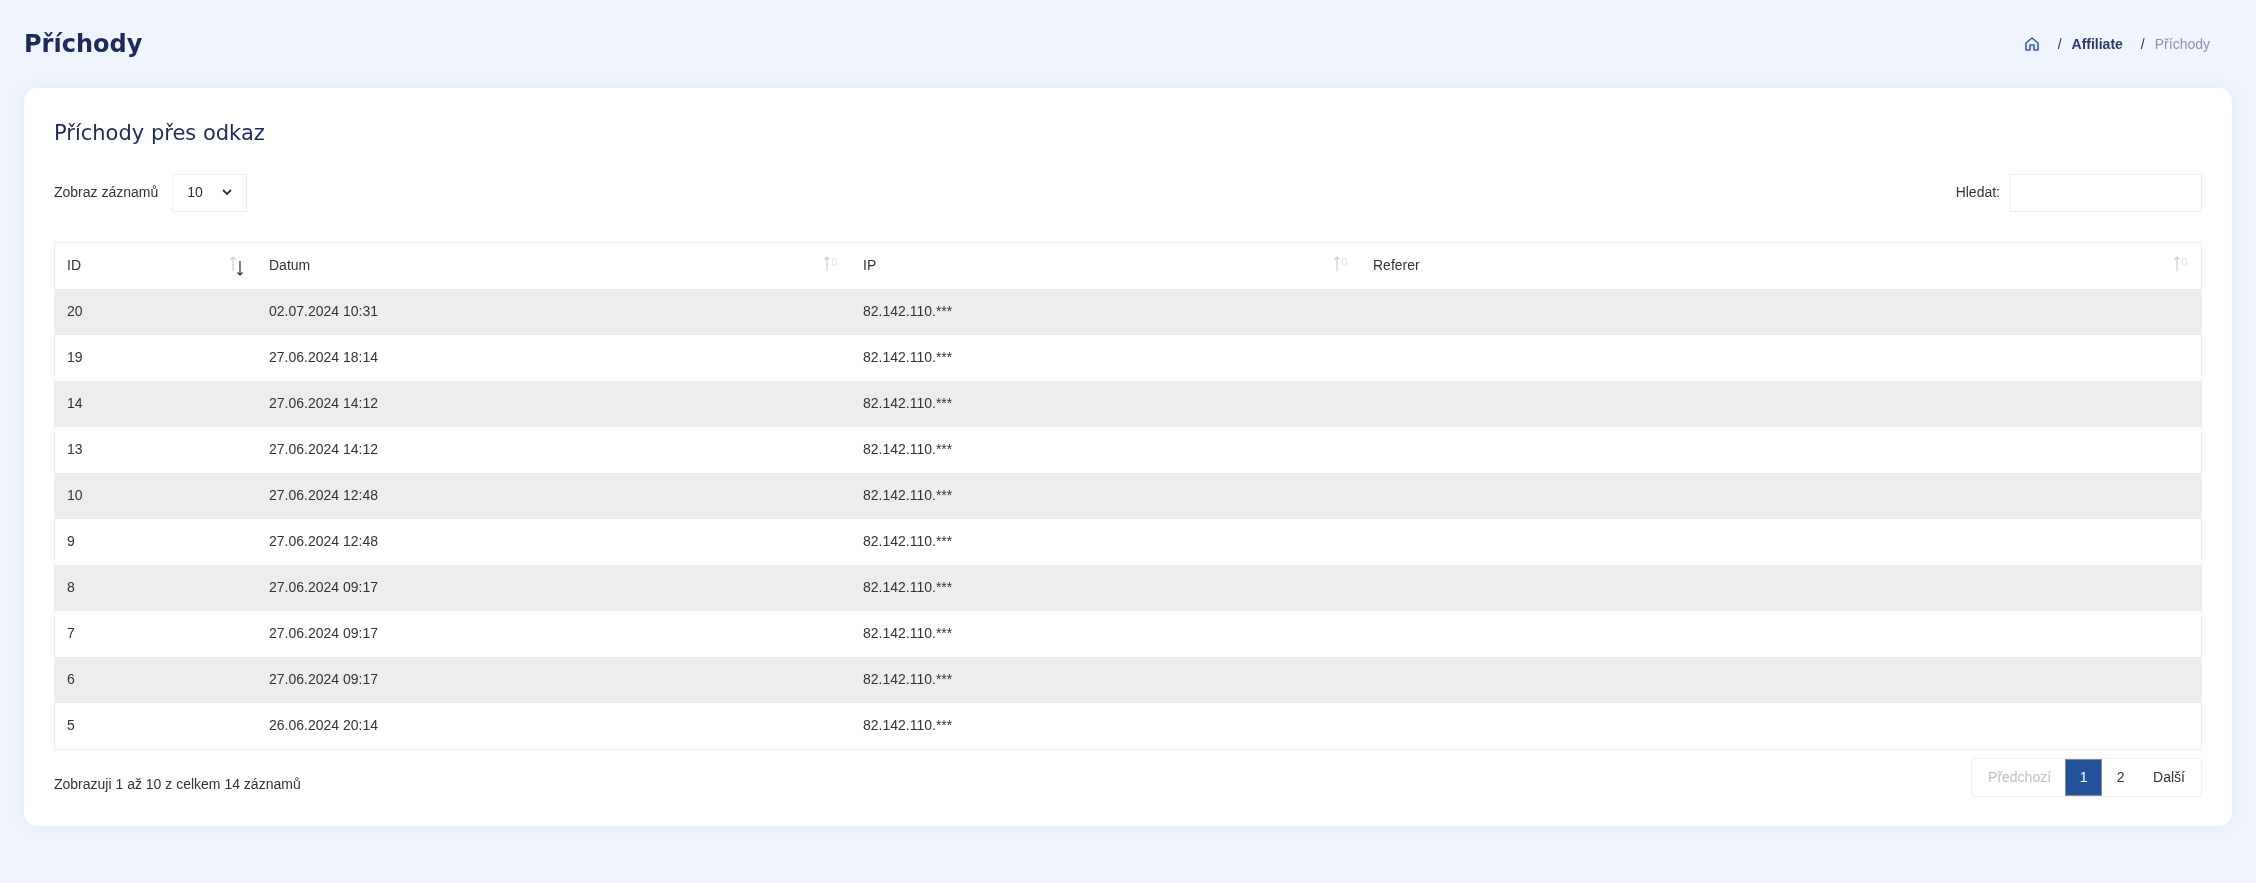  I want to click on table-cell: 14, so click(75, 403).